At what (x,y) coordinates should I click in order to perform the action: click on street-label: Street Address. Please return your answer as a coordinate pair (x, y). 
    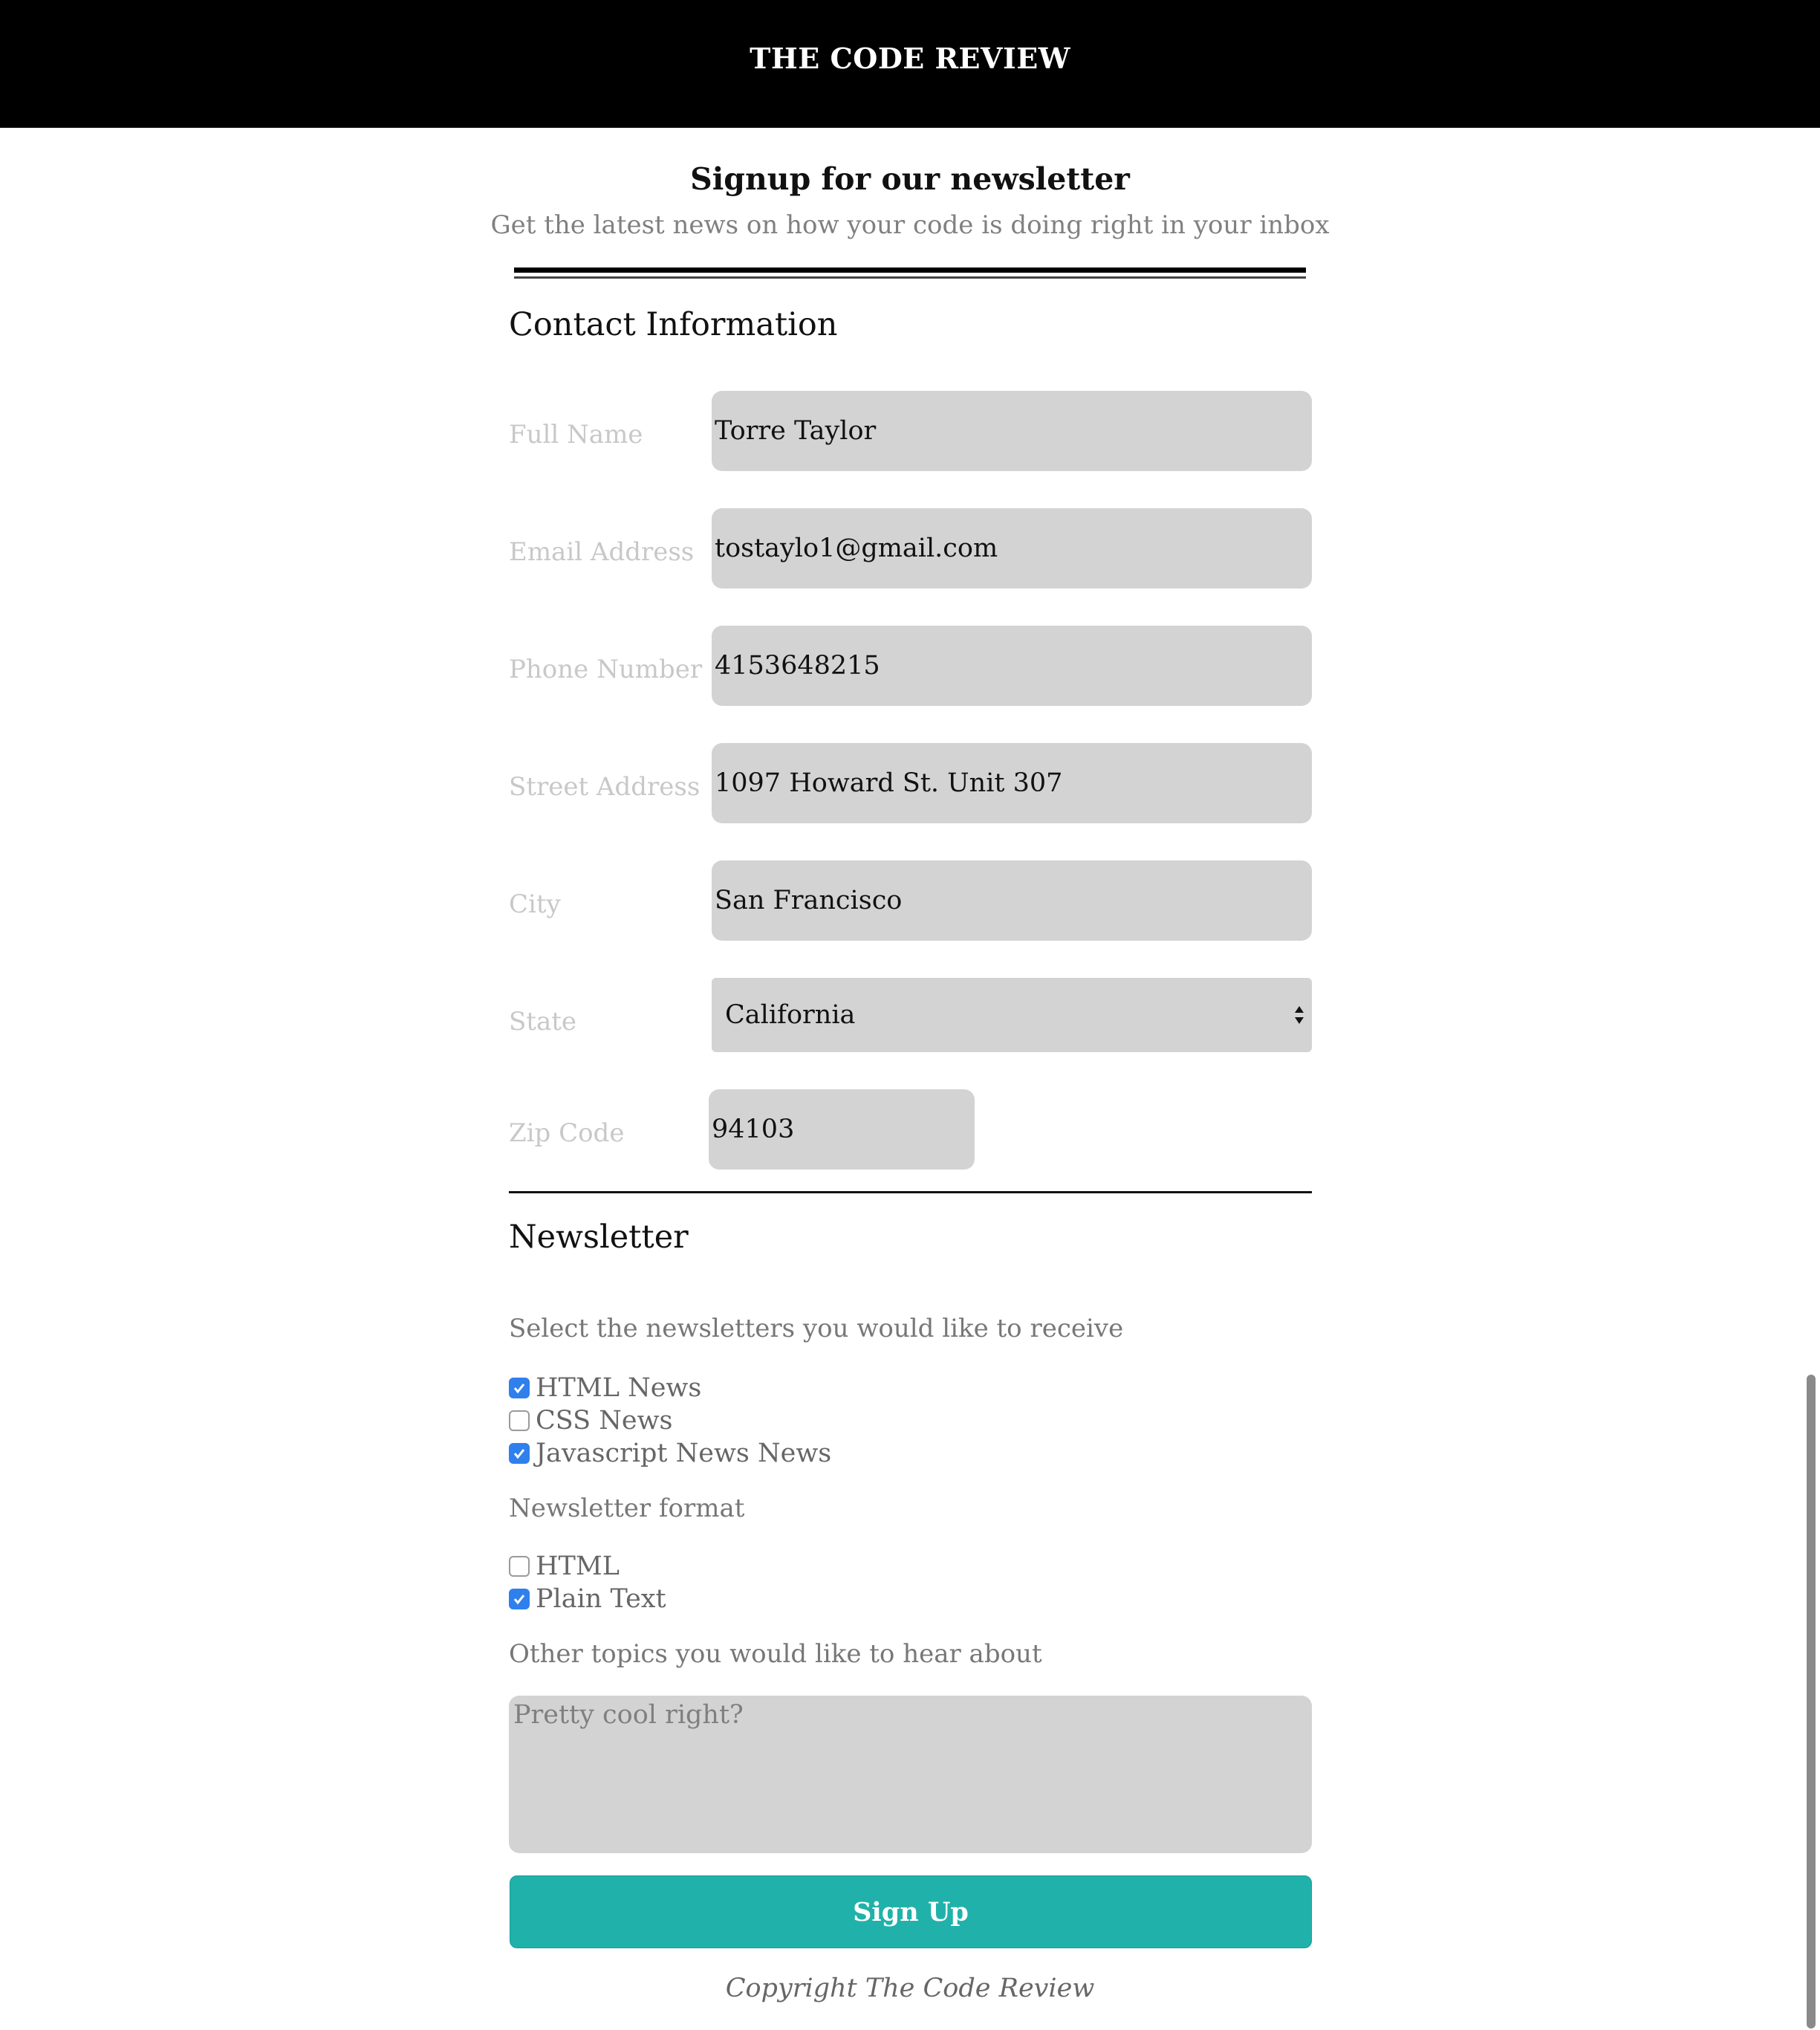
    Looking at the image, I should click on (605, 787).